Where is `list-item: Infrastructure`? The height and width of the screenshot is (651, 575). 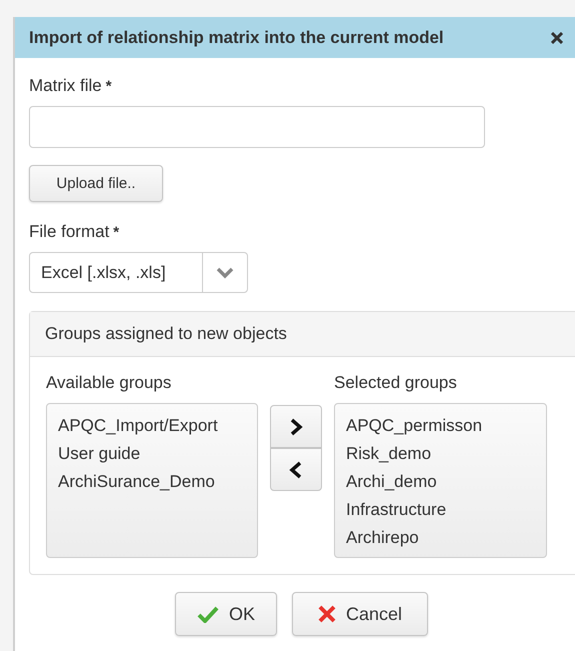
list-item: Infrastructure is located at coordinates (446, 510).